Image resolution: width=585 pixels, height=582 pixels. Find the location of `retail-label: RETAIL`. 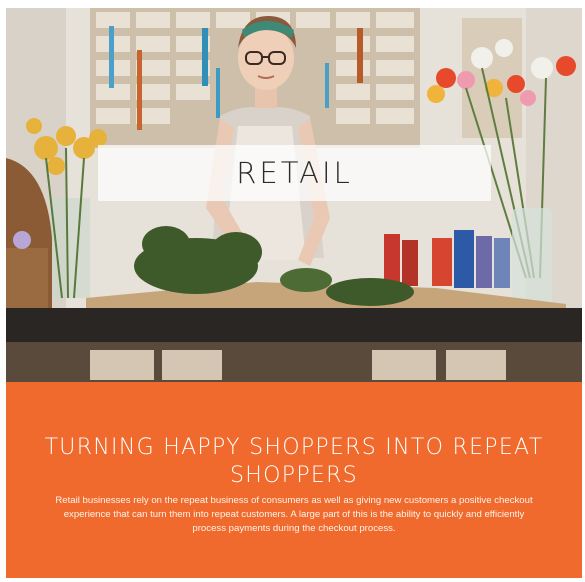

retail-label: RETAIL is located at coordinates (294, 173).